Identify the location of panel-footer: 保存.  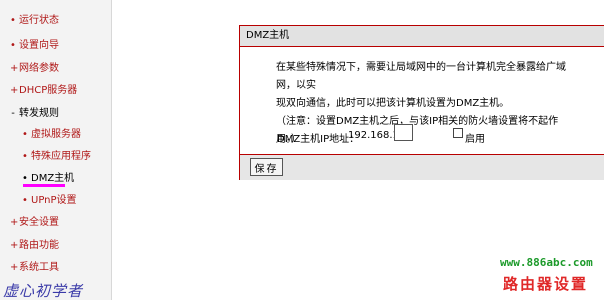
(422, 167).